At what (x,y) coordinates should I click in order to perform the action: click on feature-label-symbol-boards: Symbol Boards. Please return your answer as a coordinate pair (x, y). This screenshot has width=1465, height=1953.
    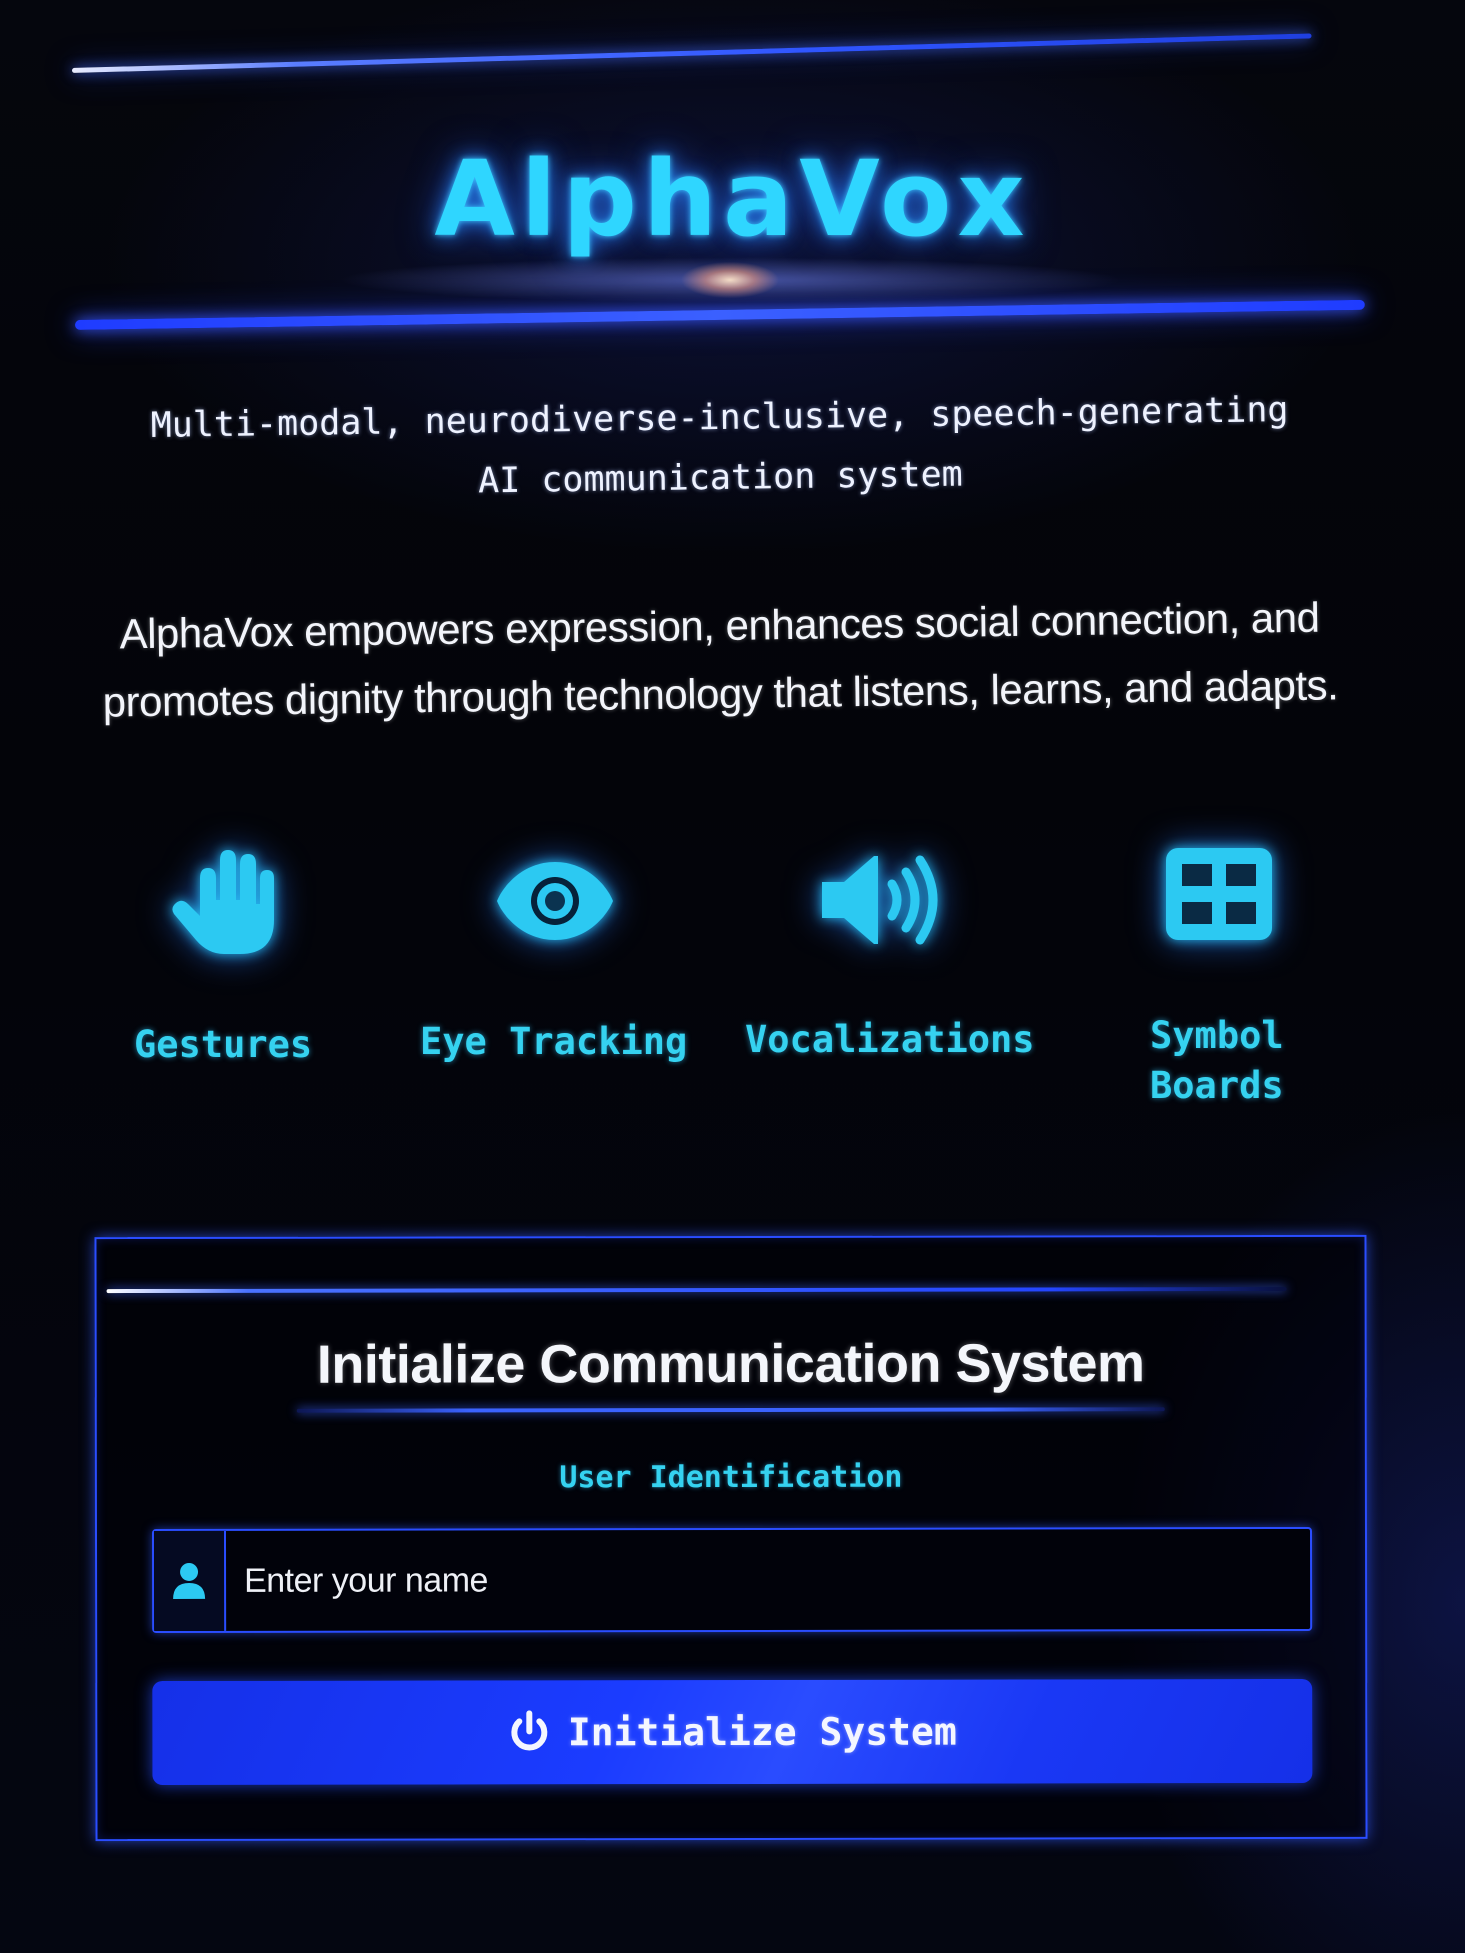
    Looking at the image, I should click on (1217, 1061).